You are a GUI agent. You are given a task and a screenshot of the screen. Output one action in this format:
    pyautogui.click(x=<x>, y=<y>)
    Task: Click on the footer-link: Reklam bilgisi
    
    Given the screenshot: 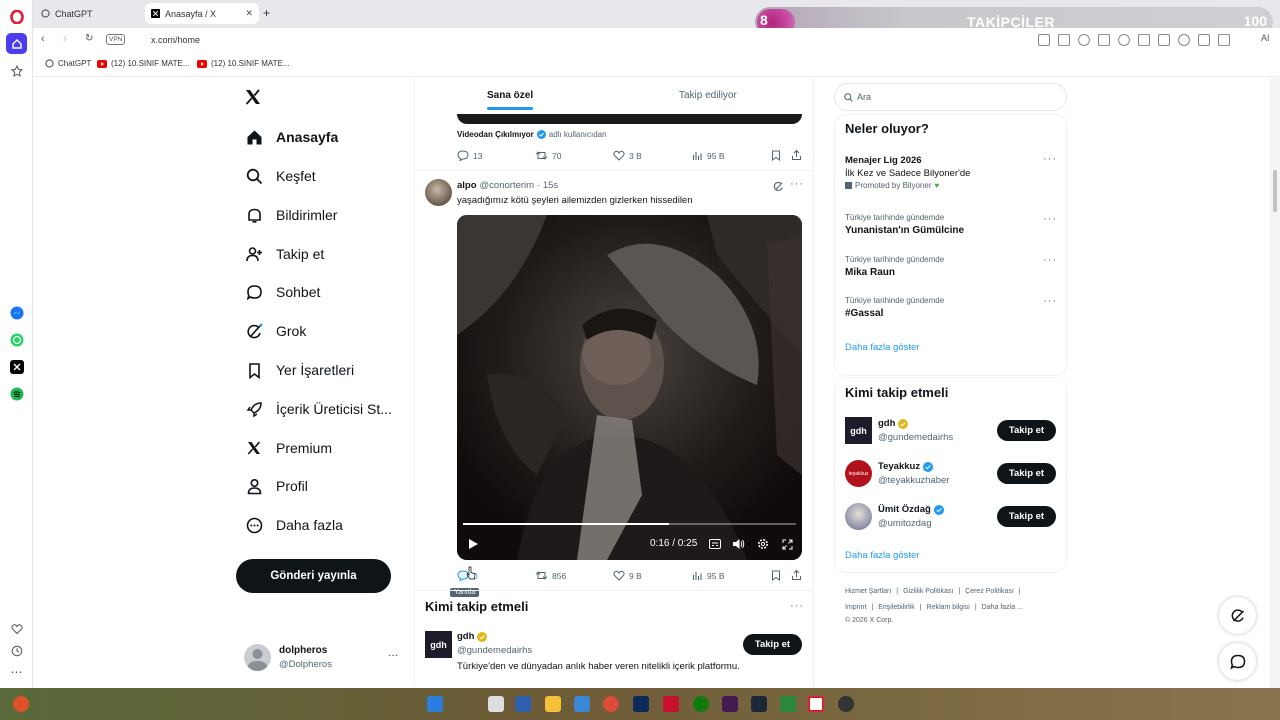 What is the action you would take?
    pyautogui.click(x=948, y=607)
    